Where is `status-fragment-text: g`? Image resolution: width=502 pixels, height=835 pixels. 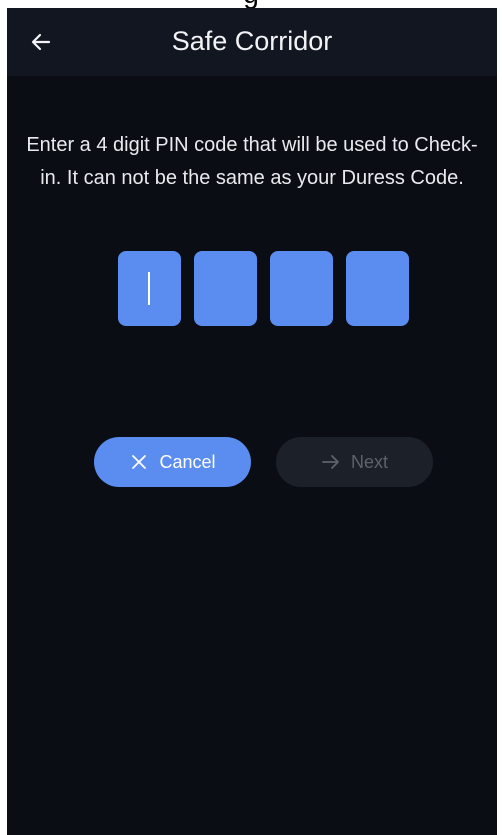
status-fragment-text: g is located at coordinates (251, 4).